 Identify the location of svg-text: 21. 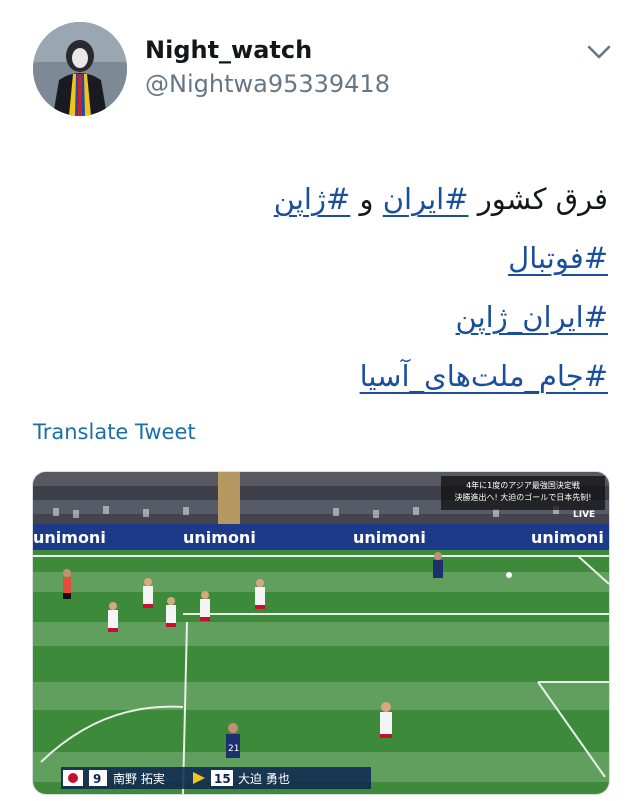
(233, 749).